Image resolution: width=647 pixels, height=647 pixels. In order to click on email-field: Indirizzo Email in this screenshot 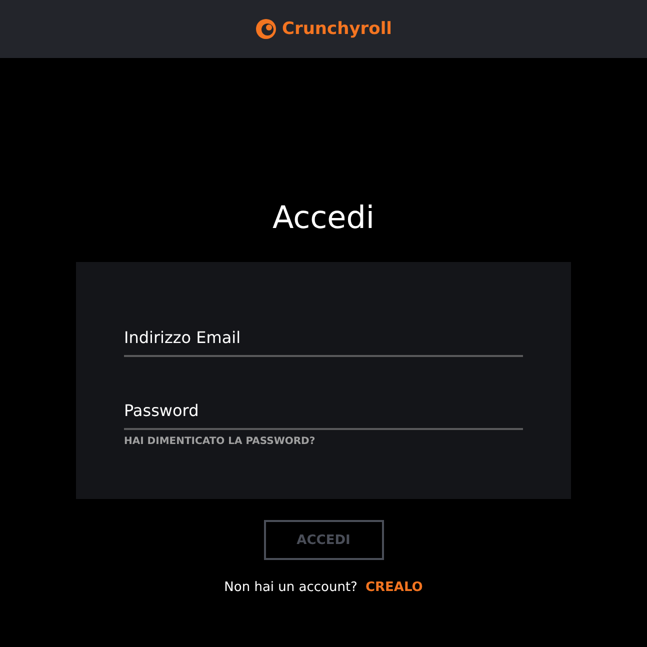, I will do `click(323, 342)`.